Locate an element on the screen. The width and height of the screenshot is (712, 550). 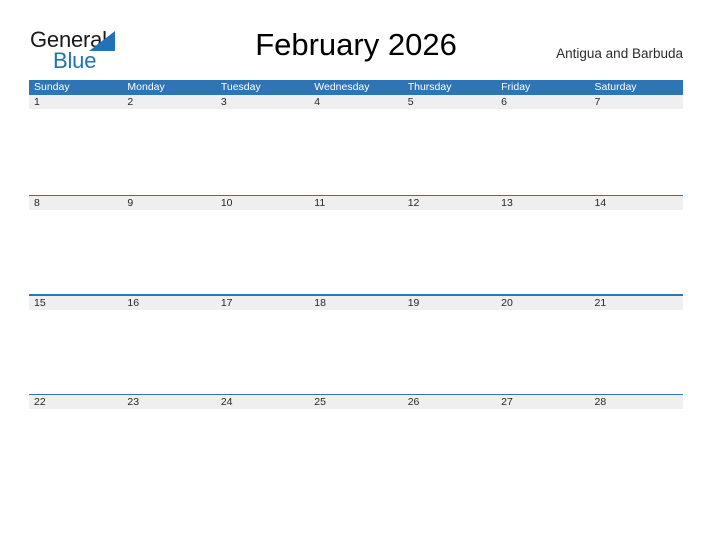
weekday-header-friday: Friday is located at coordinates (516, 87).